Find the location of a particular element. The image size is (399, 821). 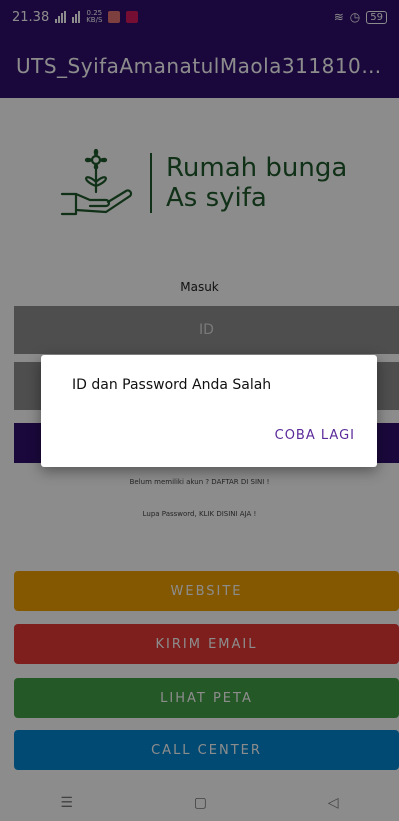

error-dialog: ID dan Password Anda Salah COBA LAGI is located at coordinates (209, 411).